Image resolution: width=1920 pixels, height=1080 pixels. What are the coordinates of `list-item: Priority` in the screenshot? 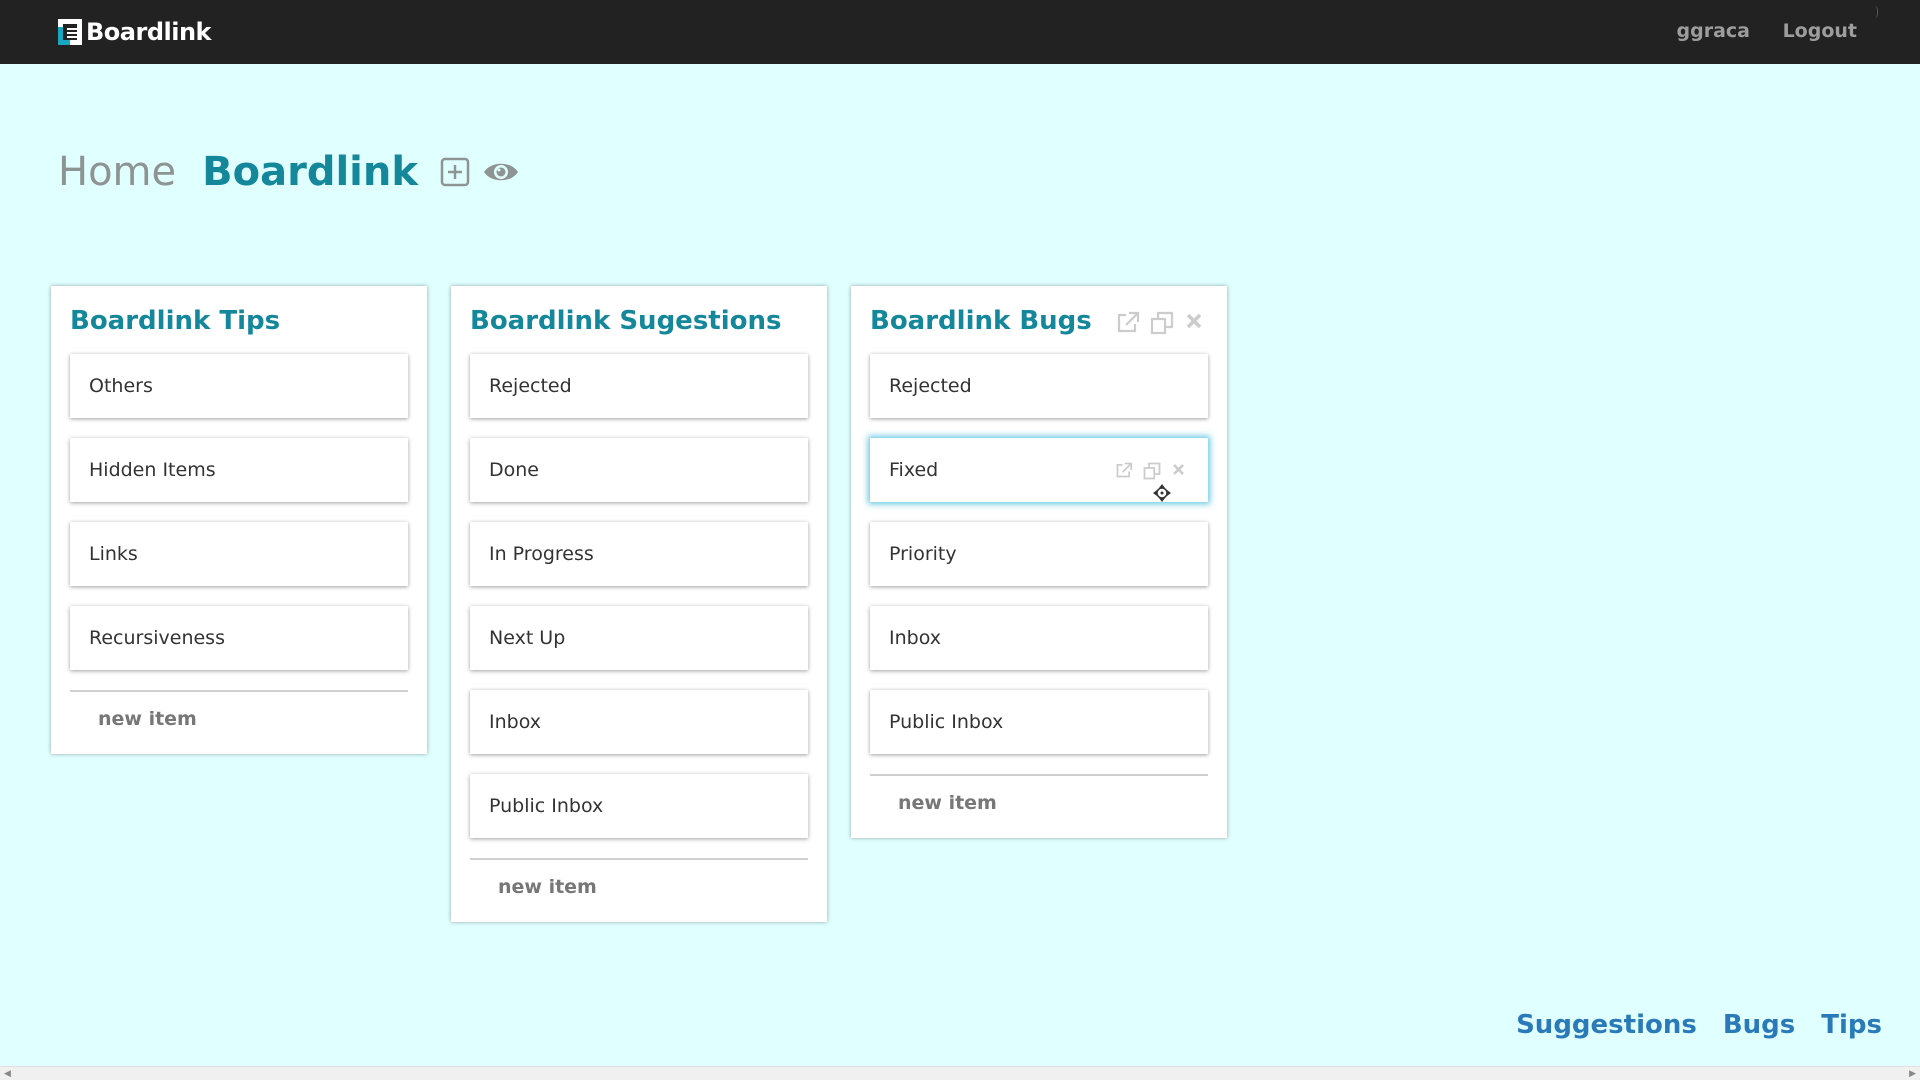 It's located at (1039, 554).